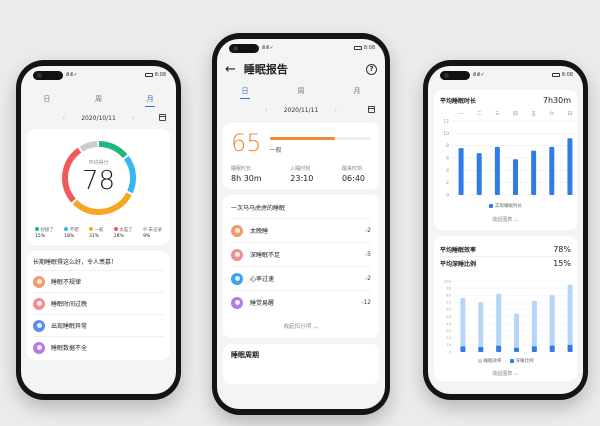 Image resolution: width=600 pixels, height=426 pixels. What do you see at coordinates (301, 230) in the screenshot?
I see `list-item: 太晚睡 -2` at bounding box center [301, 230].